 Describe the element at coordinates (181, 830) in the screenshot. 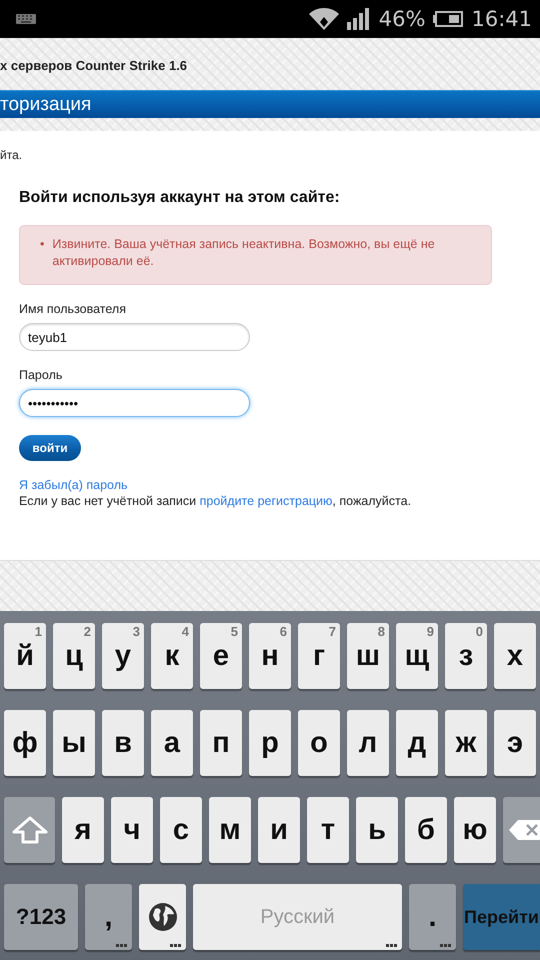

I see `key: с` at that location.